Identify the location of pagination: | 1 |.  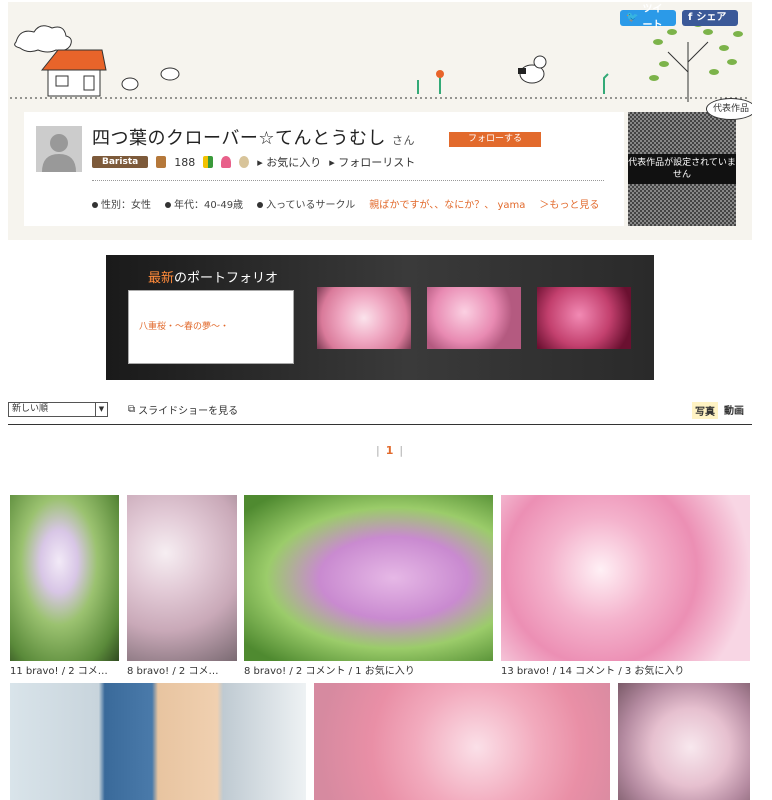
(389, 450).